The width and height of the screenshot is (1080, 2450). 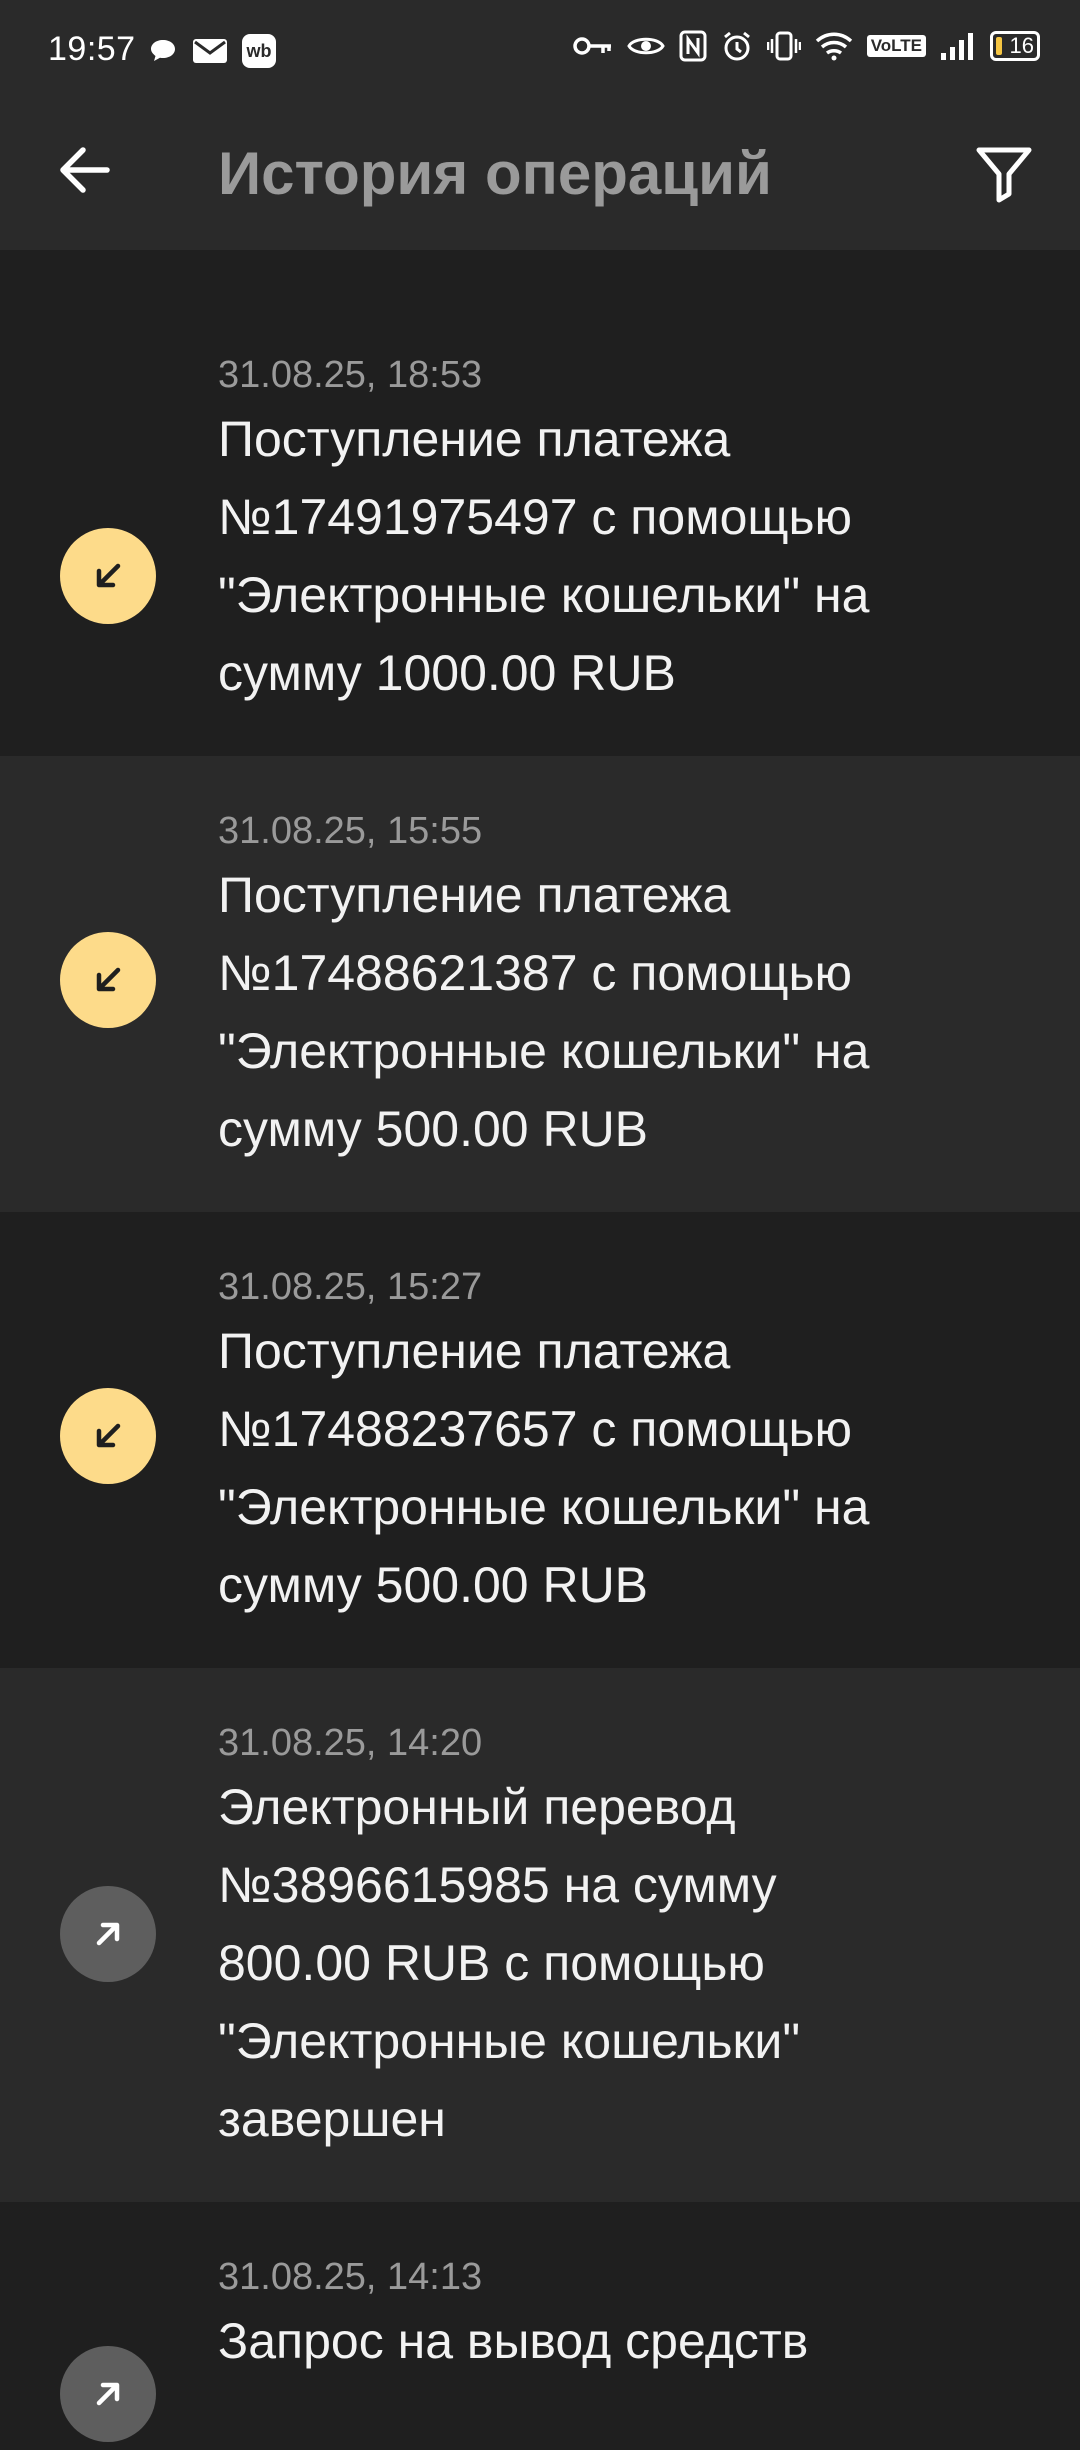 What do you see at coordinates (999, 46) in the screenshot?
I see `battery-fill` at bounding box center [999, 46].